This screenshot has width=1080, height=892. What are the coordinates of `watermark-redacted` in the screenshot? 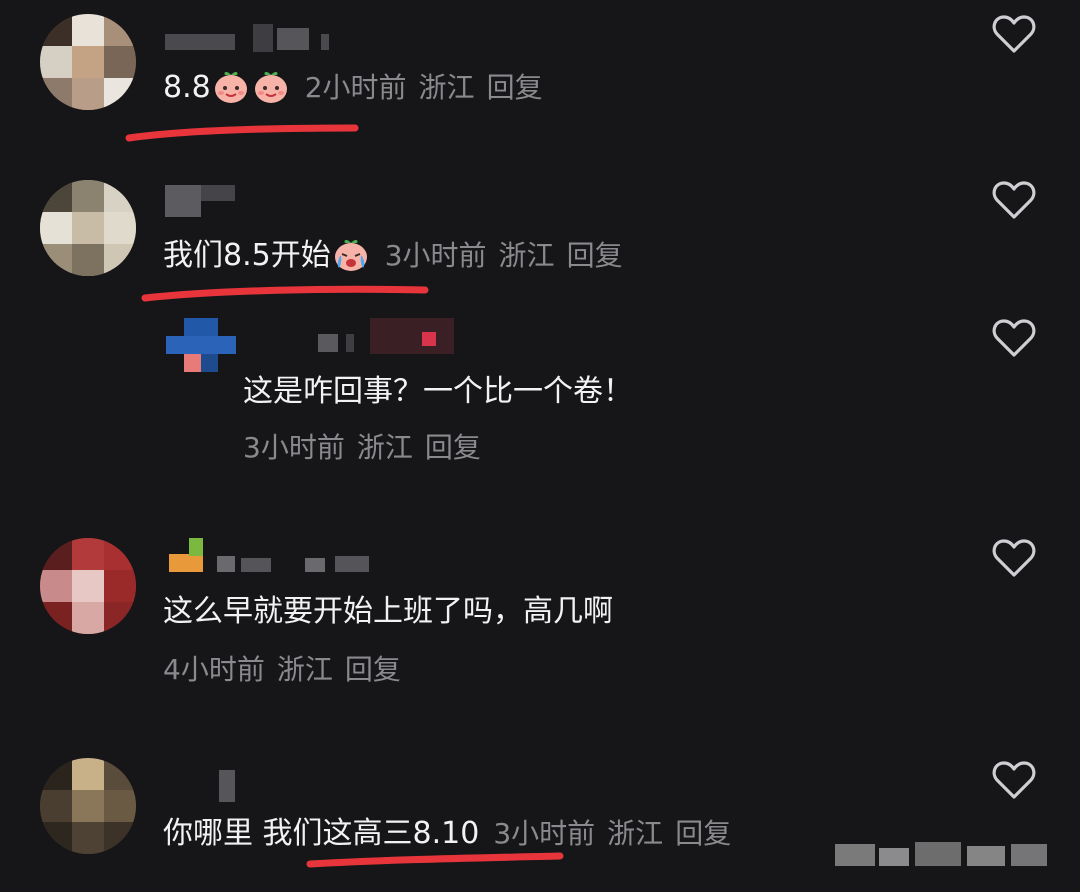 It's located at (945, 858).